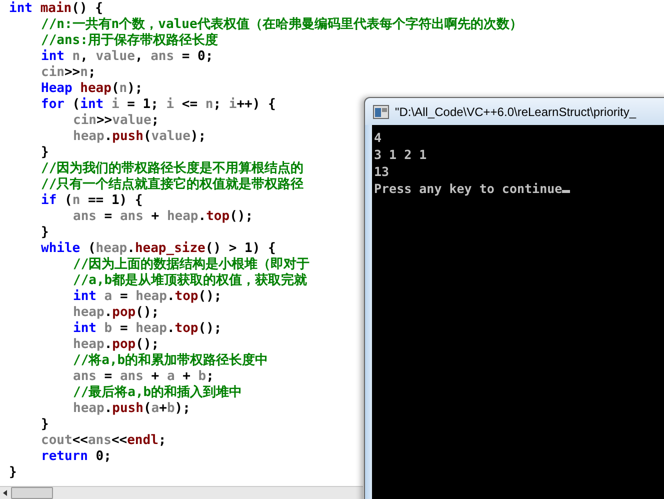 The width and height of the screenshot is (664, 499). I want to click on code-line: cin>>value;, so click(116, 121).